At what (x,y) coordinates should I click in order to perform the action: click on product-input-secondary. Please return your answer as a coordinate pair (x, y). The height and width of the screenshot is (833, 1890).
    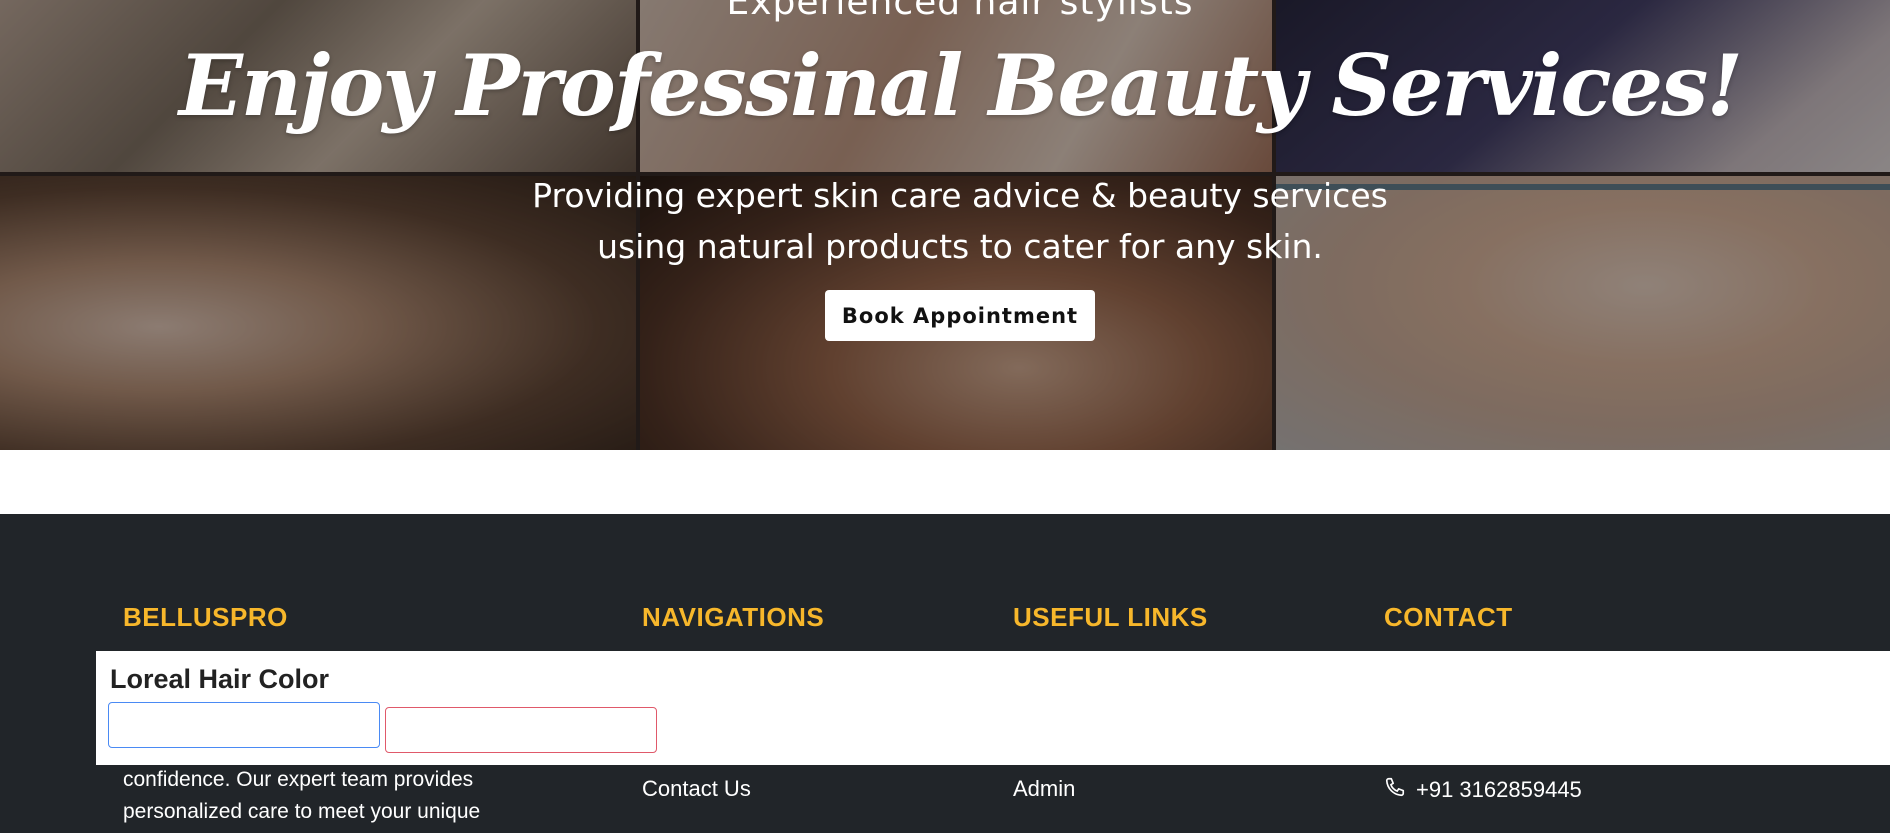
    Looking at the image, I should click on (521, 730).